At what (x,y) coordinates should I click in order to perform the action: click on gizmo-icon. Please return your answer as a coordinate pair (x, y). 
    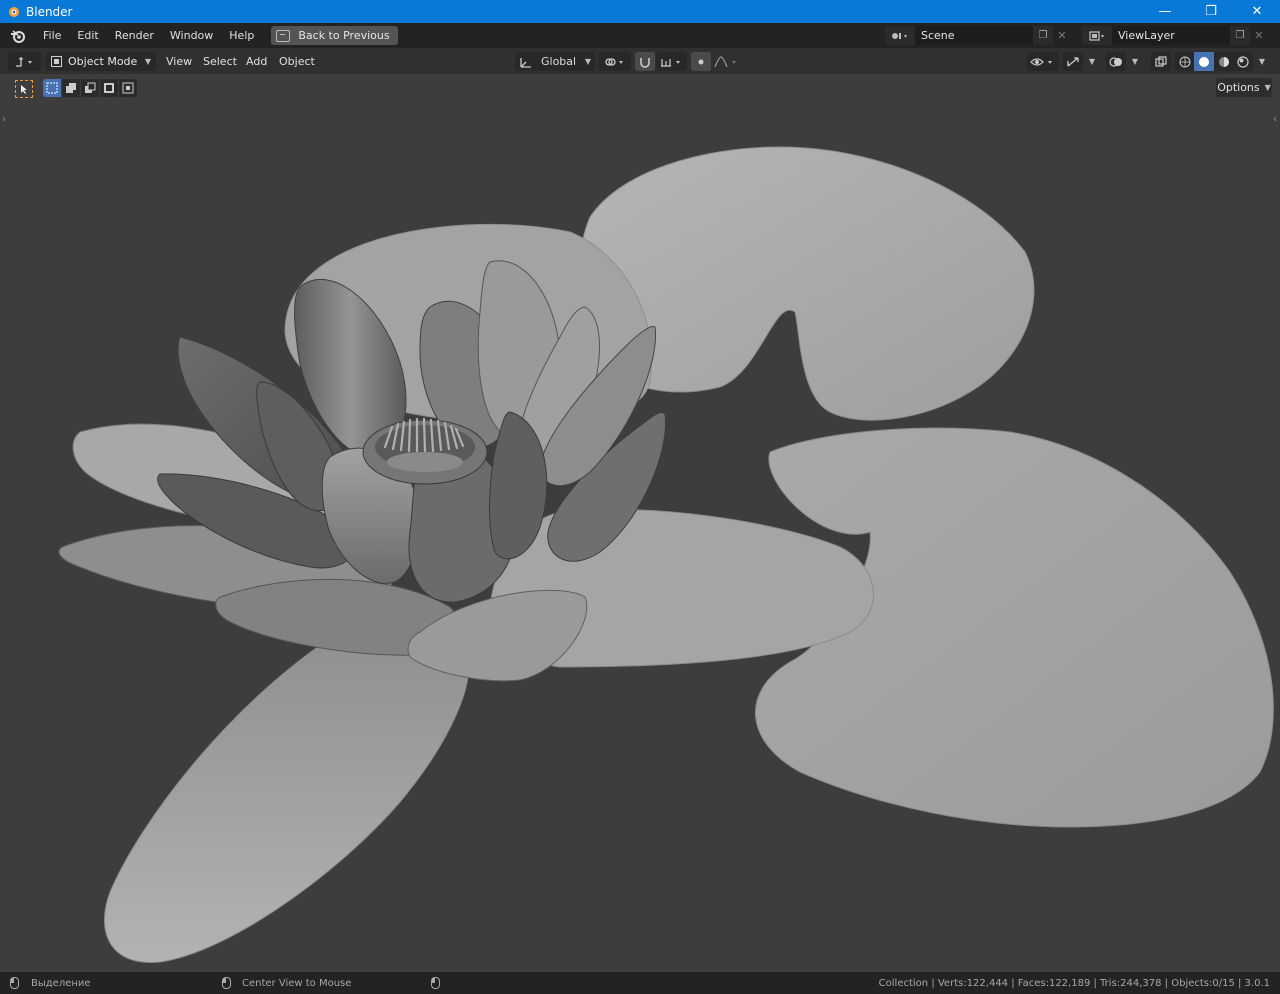
    Looking at the image, I should click on (1073, 61).